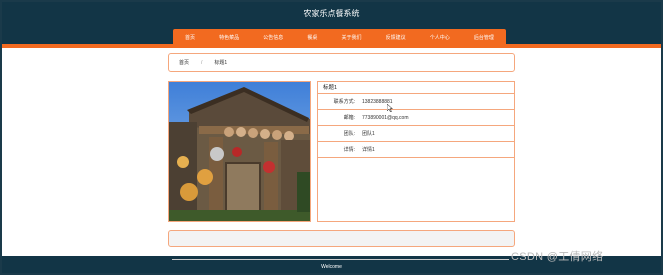 The width and height of the screenshot is (663, 275). I want to click on contact-label: 联系方式:, so click(344, 102).